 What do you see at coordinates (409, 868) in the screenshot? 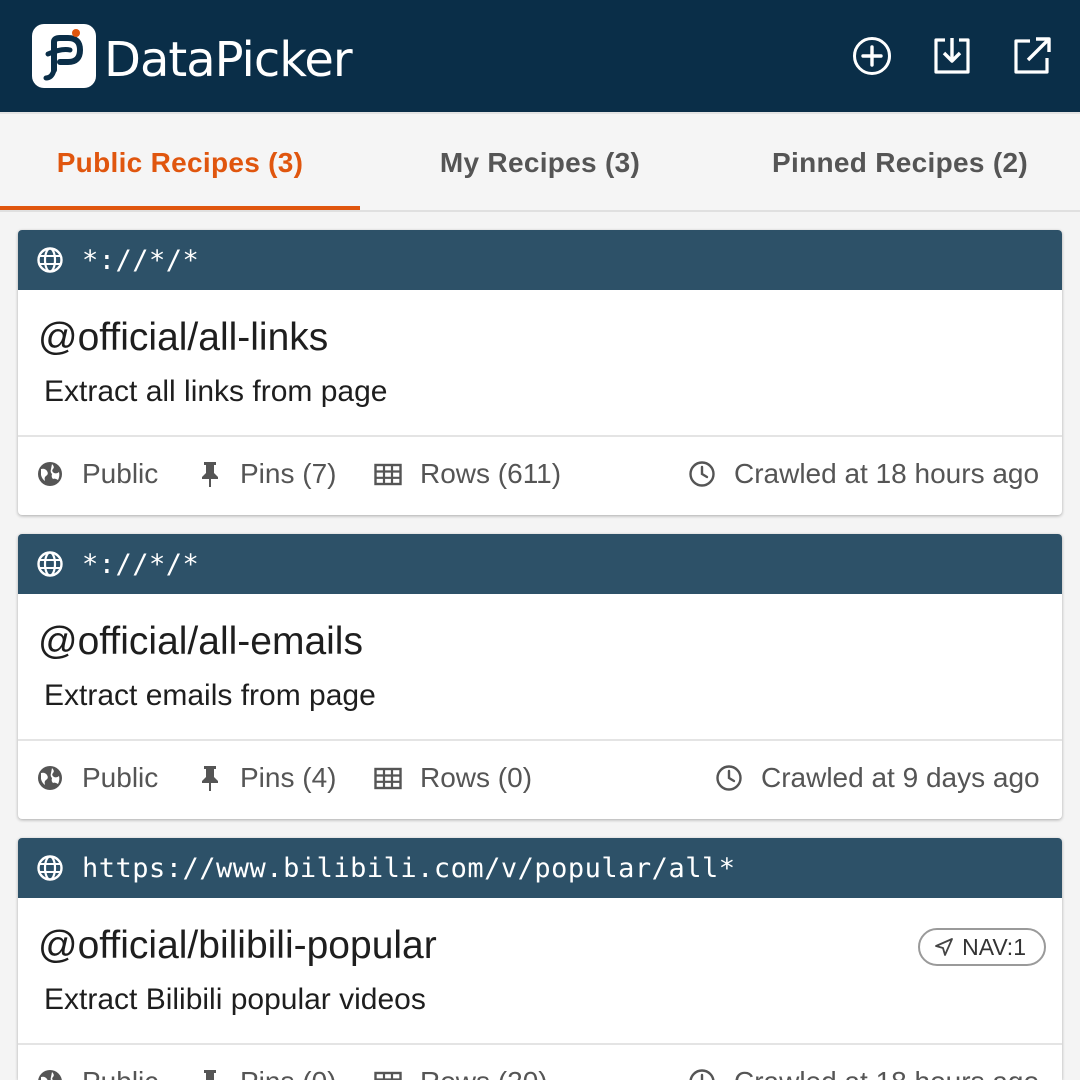
I see `recipe-url-pattern: https://www.bilibili.com/v/popular/all*` at bounding box center [409, 868].